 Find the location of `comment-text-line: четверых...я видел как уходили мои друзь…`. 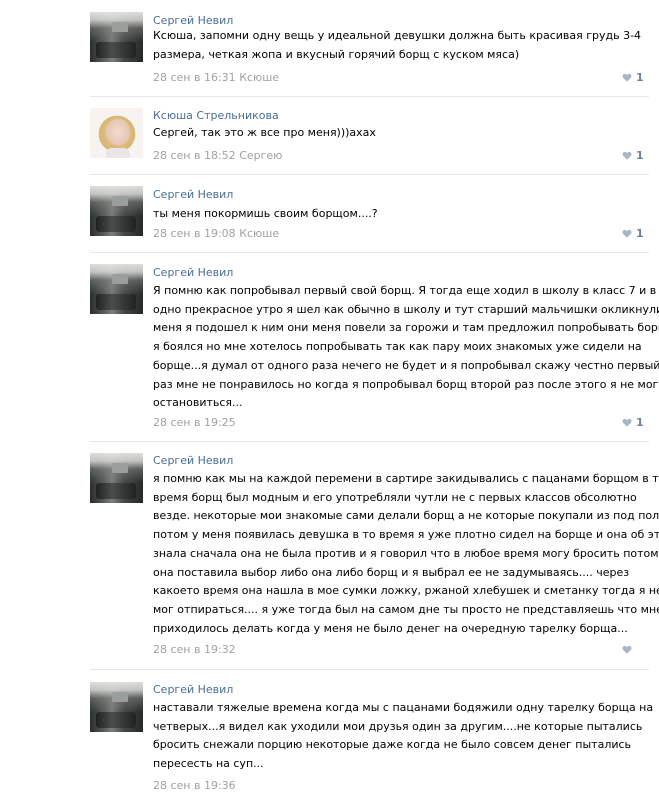

comment-text-line: четверых...я видел как уходили мои друзь… is located at coordinates (398, 726).